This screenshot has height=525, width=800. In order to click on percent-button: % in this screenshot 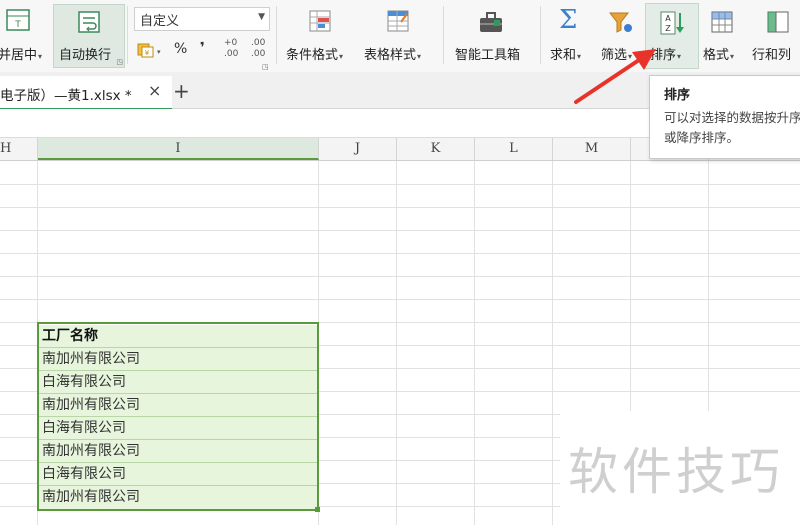, I will do `click(180, 49)`.